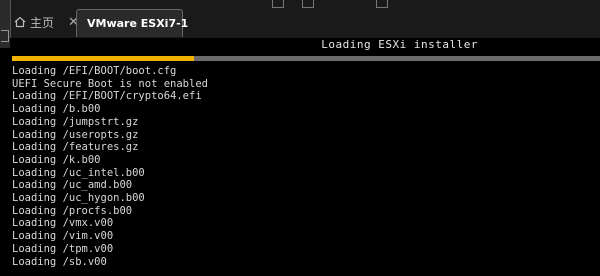 The image size is (600, 276). What do you see at coordinates (138, 23) in the screenshot?
I see `tab-vm-label: VMware ESXi7-1` at bounding box center [138, 23].